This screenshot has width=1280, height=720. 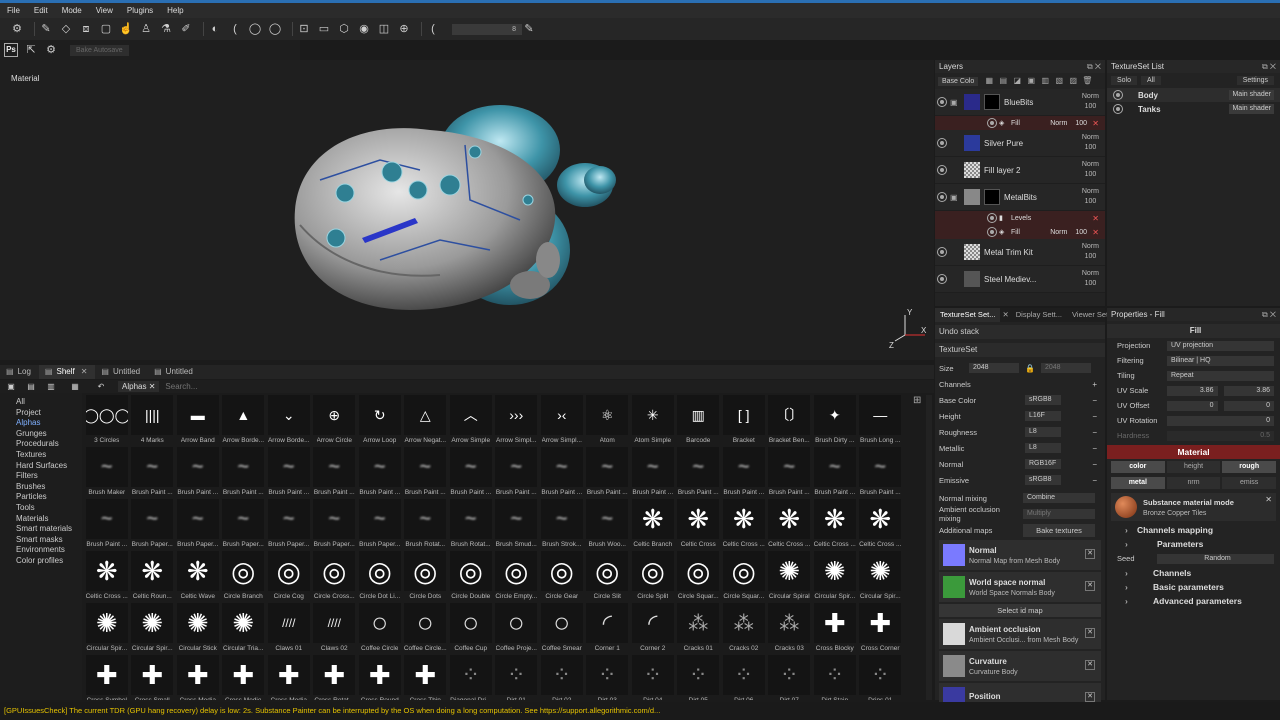 I want to click on shelf-item: ❋ Celtic Cross, so click(x=699, y=525).